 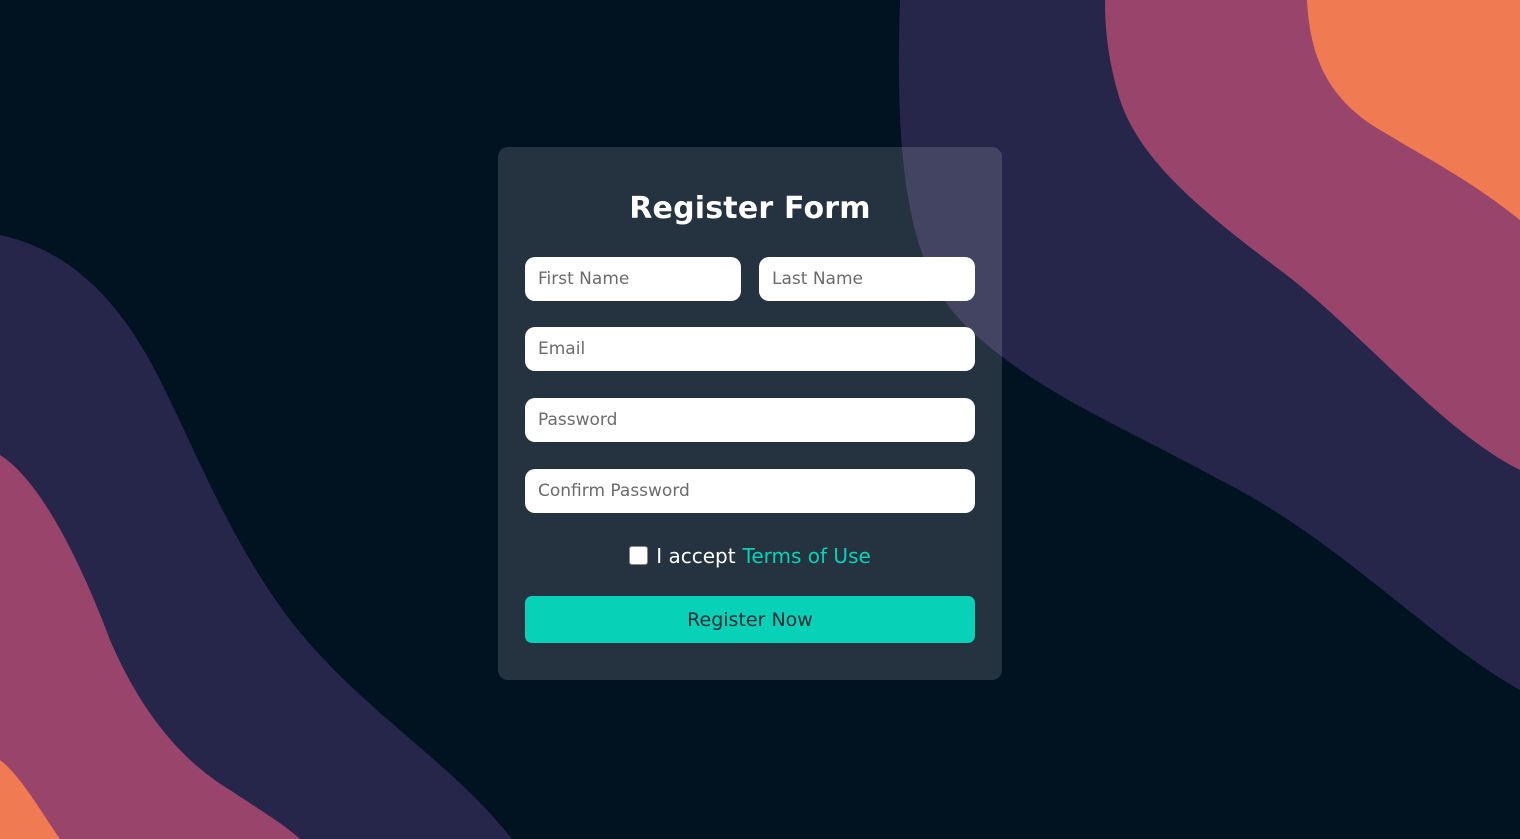 I want to click on terms-label: I accept, so click(x=696, y=556).